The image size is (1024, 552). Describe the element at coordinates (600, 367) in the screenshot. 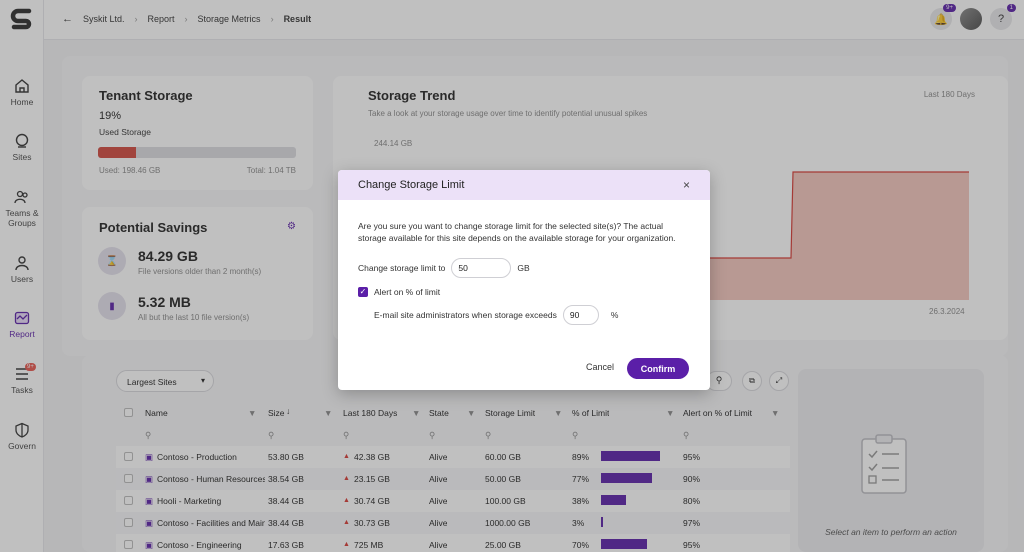

I see `cancel-button: Cancel` at that location.